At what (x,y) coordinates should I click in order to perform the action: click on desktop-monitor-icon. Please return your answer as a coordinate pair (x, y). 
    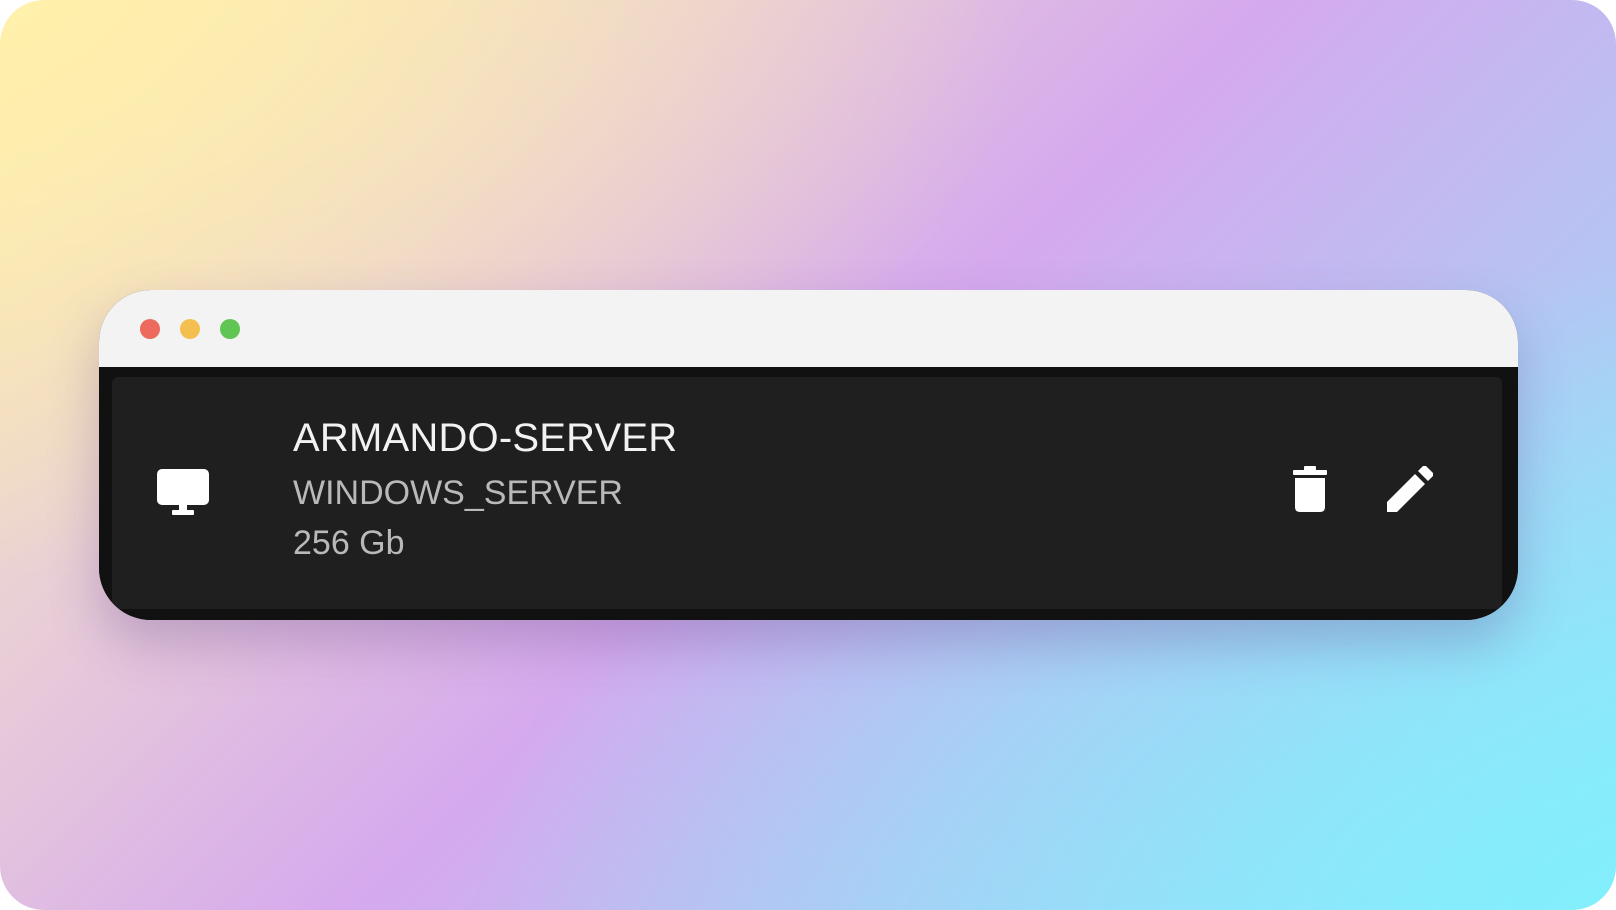
    Looking at the image, I should click on (183, 493).